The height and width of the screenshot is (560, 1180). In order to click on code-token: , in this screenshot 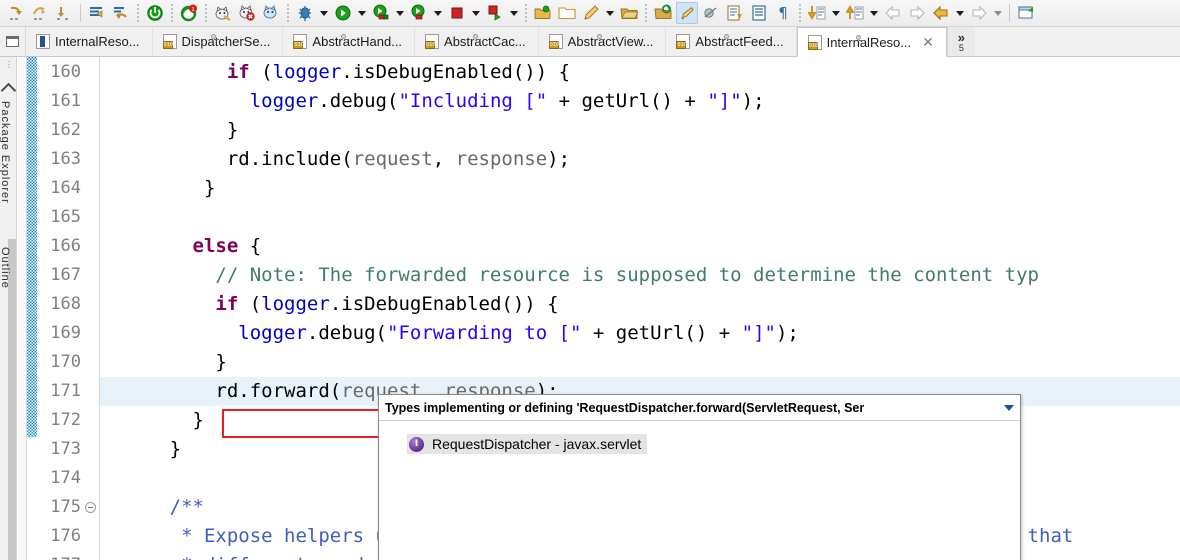, I will do `click(444, 159)`.